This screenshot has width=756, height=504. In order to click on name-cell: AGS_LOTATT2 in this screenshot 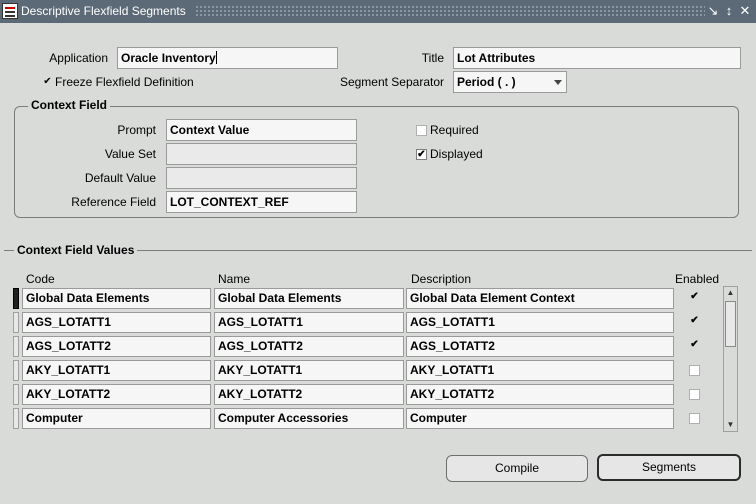, I will do `click(309, 346)`.